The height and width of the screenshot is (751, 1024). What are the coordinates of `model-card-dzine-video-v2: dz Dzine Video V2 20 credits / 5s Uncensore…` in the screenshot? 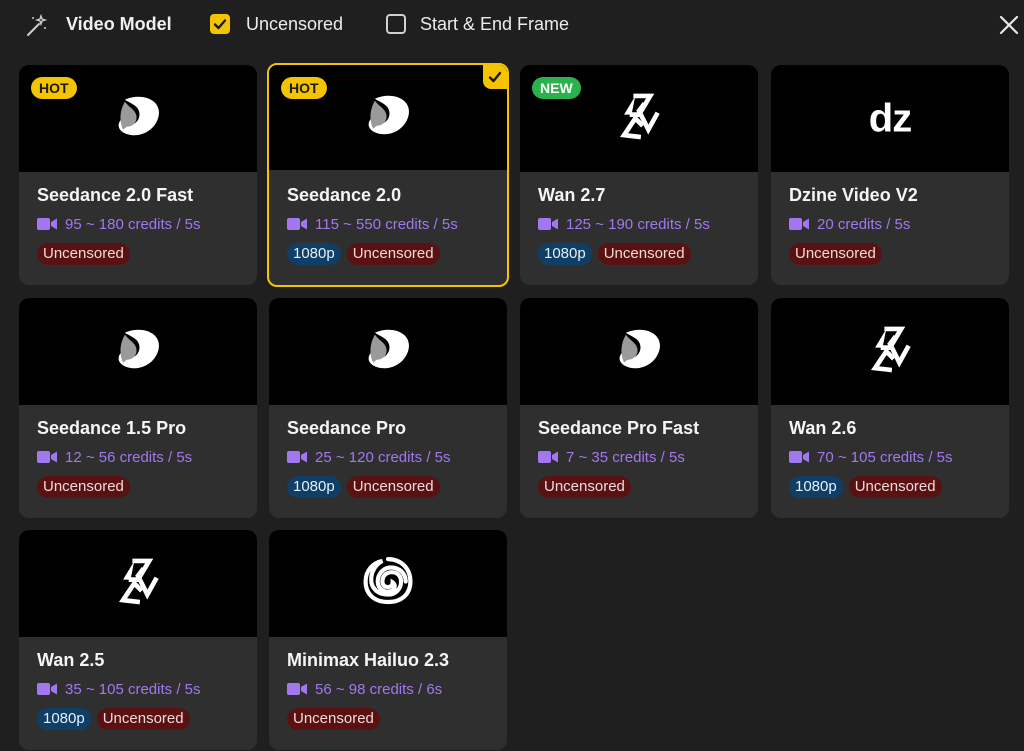 It's located at (890, 175).